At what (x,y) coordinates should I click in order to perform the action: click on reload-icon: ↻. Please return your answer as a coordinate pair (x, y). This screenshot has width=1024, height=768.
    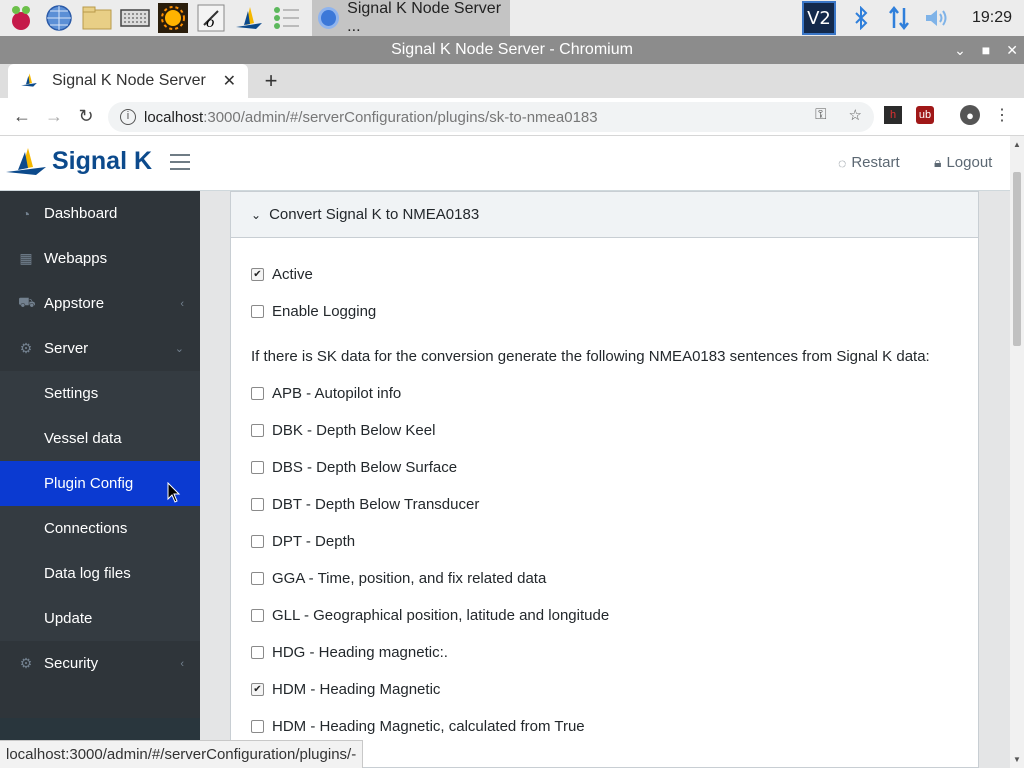
    Looking at the image, I should click on (86, 116).